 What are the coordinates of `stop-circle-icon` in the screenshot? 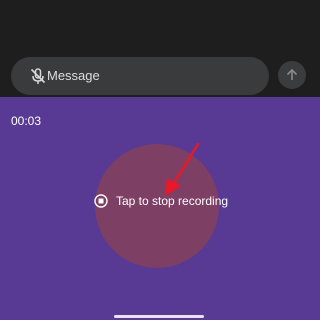 It's located at (101, 201).